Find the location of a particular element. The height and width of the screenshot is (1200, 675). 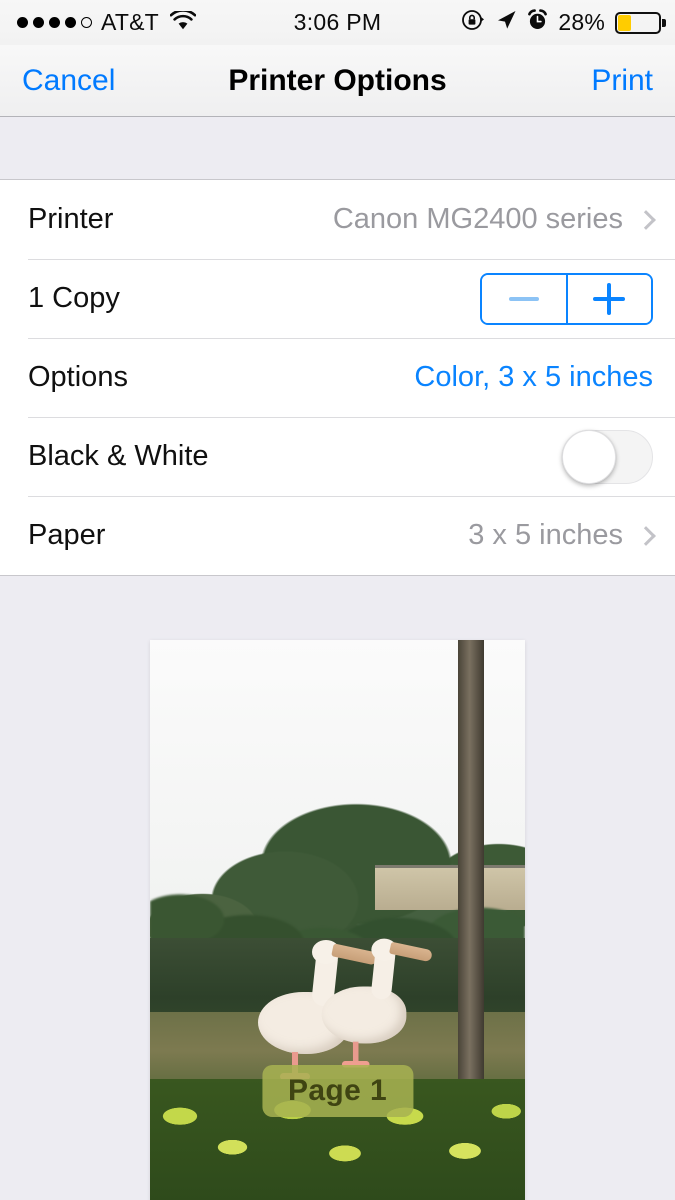

copies-row-label: 1 Copy is located at coordinates (74, 298).